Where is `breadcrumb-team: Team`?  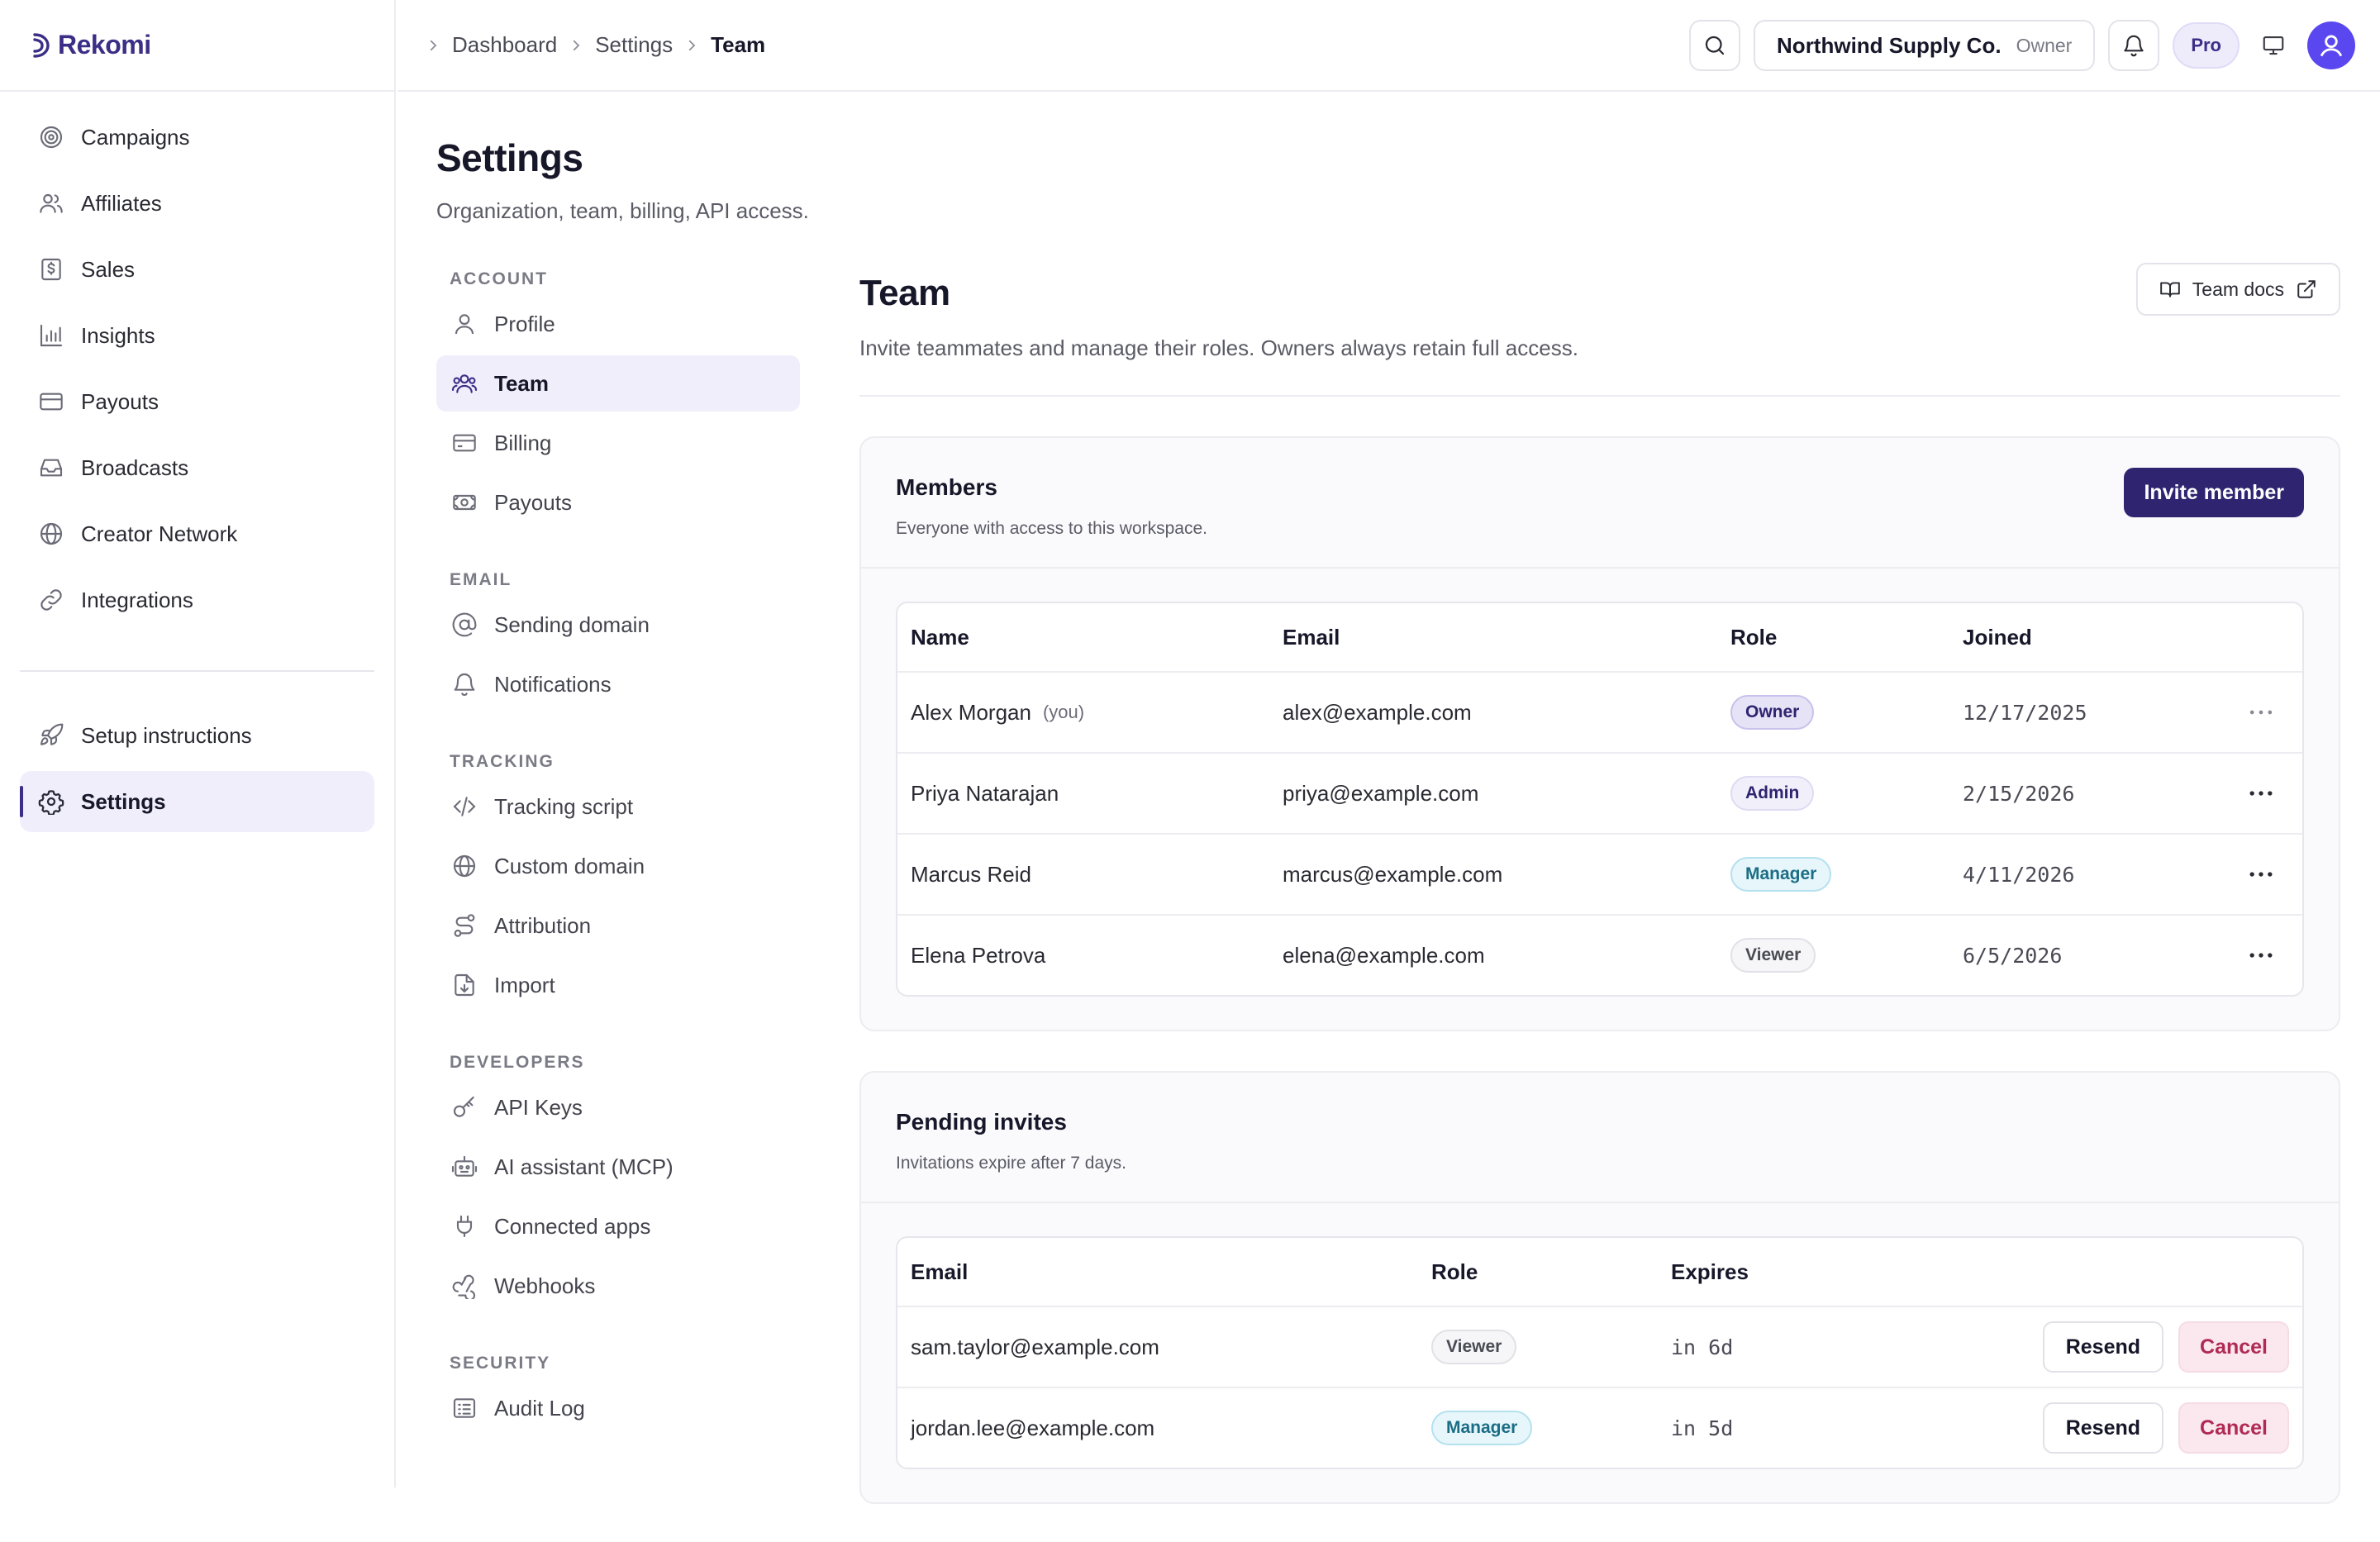 breadcrumb-team: Team is located at coordinates (738, 44).